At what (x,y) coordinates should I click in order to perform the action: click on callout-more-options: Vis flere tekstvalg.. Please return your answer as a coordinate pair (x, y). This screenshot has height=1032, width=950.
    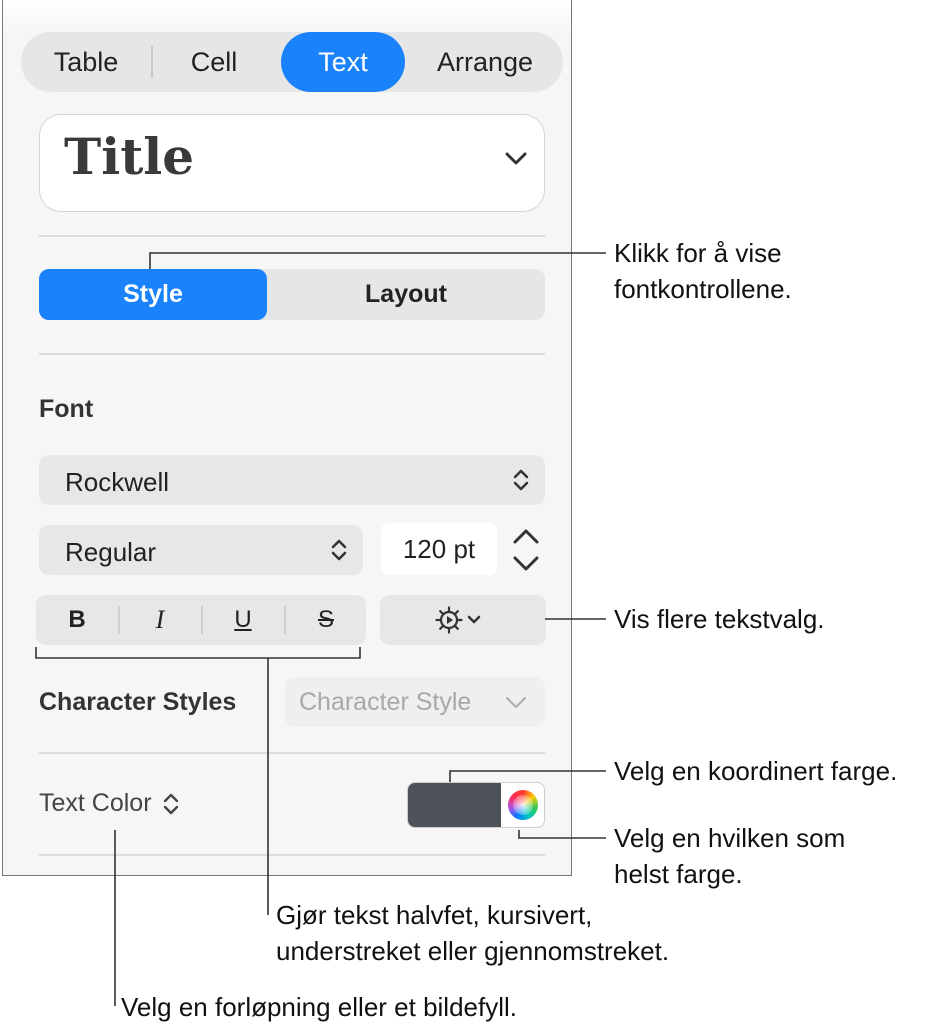
    Looking at the image, I should click on (719, 619).